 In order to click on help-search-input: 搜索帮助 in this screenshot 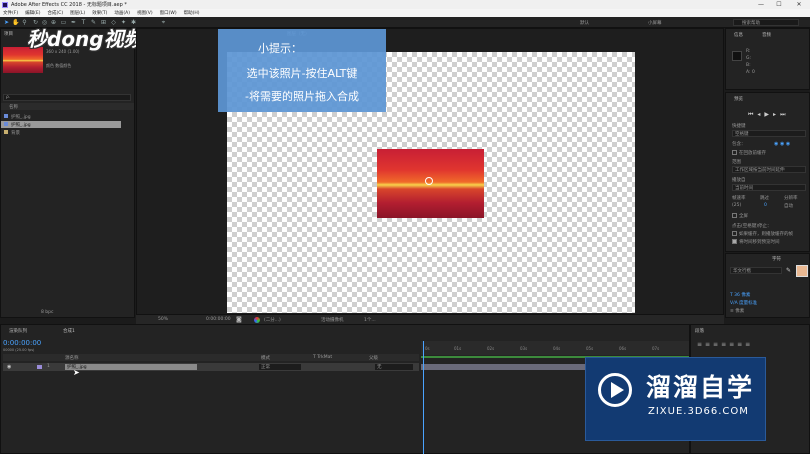, I will do `click(766, 22)`.